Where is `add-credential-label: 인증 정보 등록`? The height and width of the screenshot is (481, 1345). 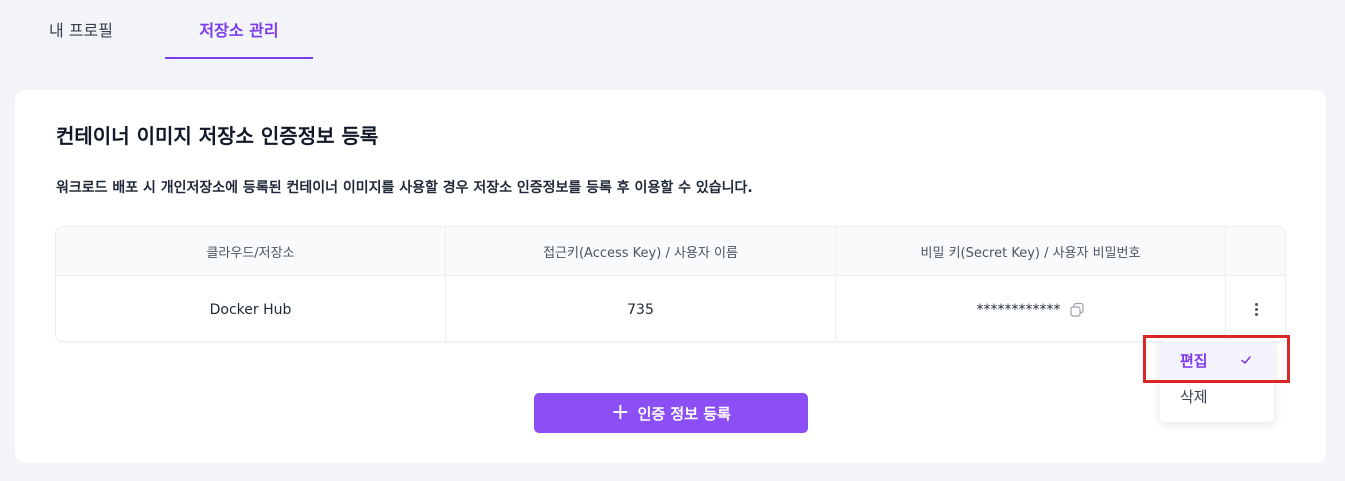 add-credential-label: 인증 정보 등록 is located at coordinates (684, 413).